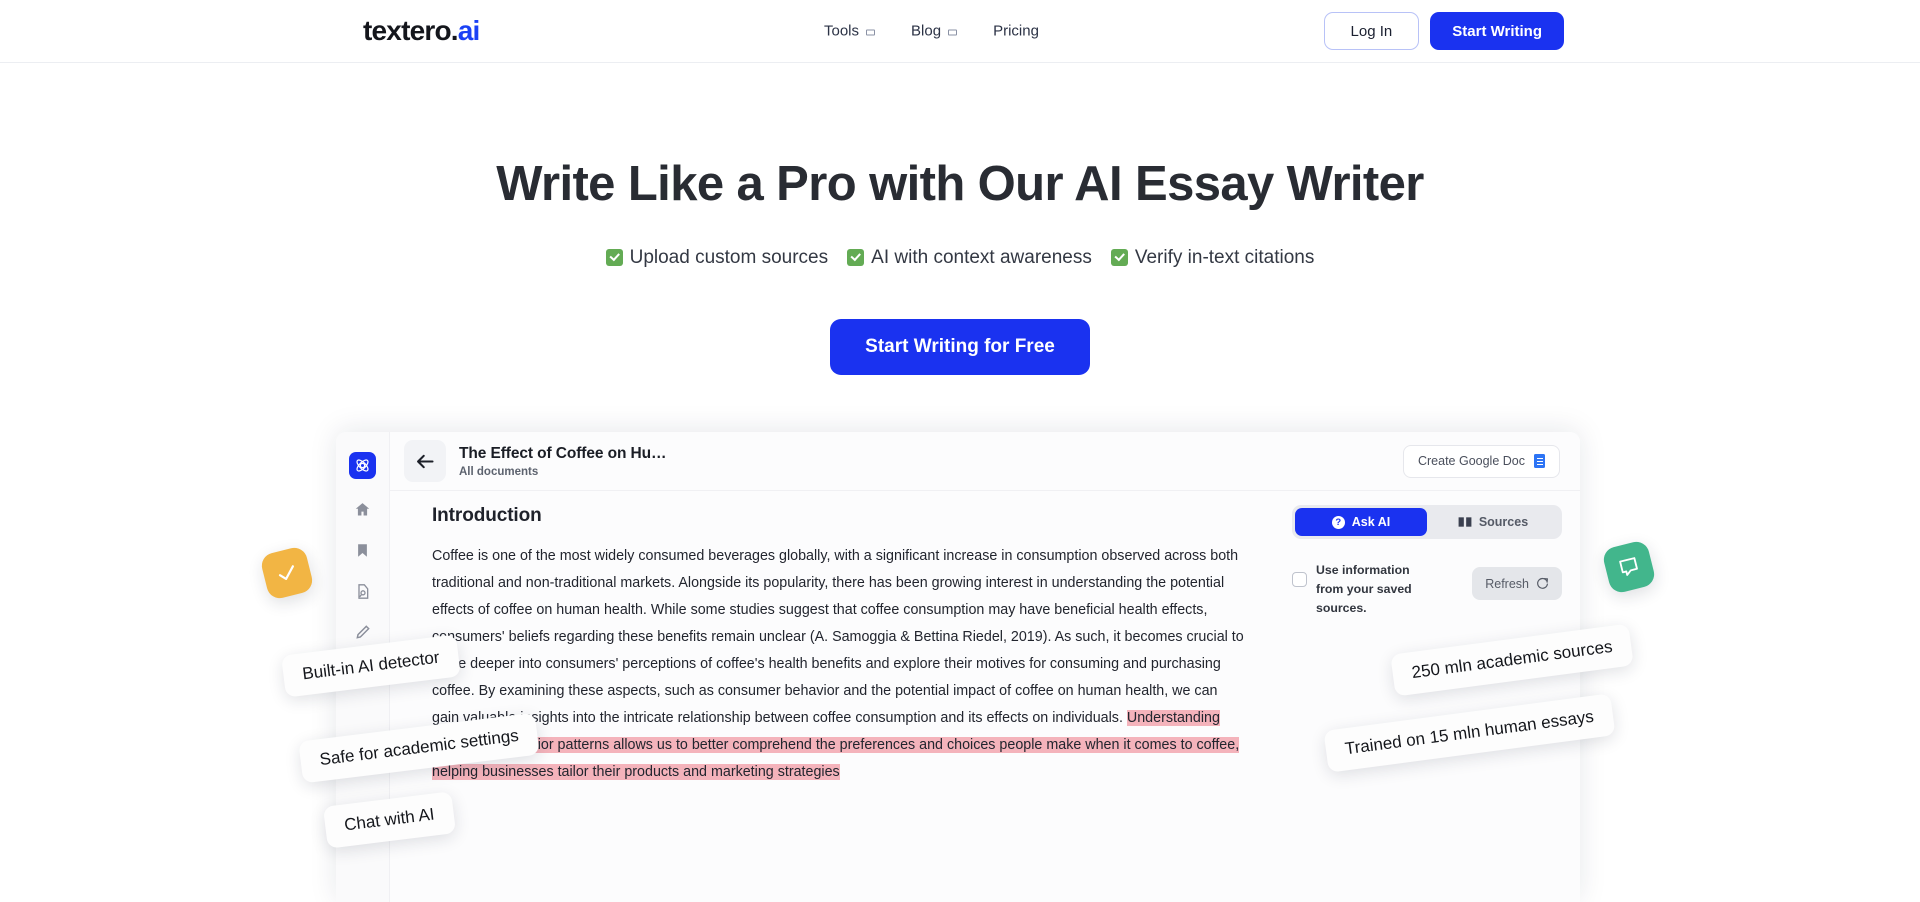  I want to click on refresh-icon, so click(1543, 583).